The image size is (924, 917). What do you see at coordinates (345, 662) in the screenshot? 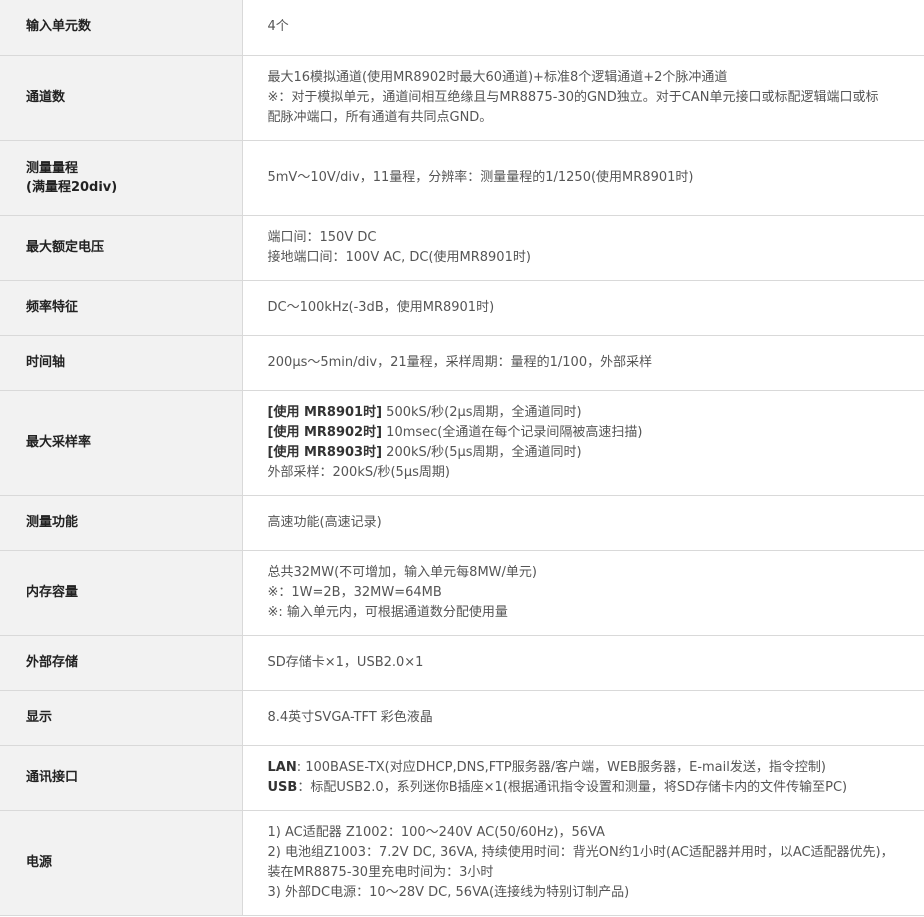
I see `value-line: SD存储卡×1，USB2.0×1` at bounding box center [345, 662].